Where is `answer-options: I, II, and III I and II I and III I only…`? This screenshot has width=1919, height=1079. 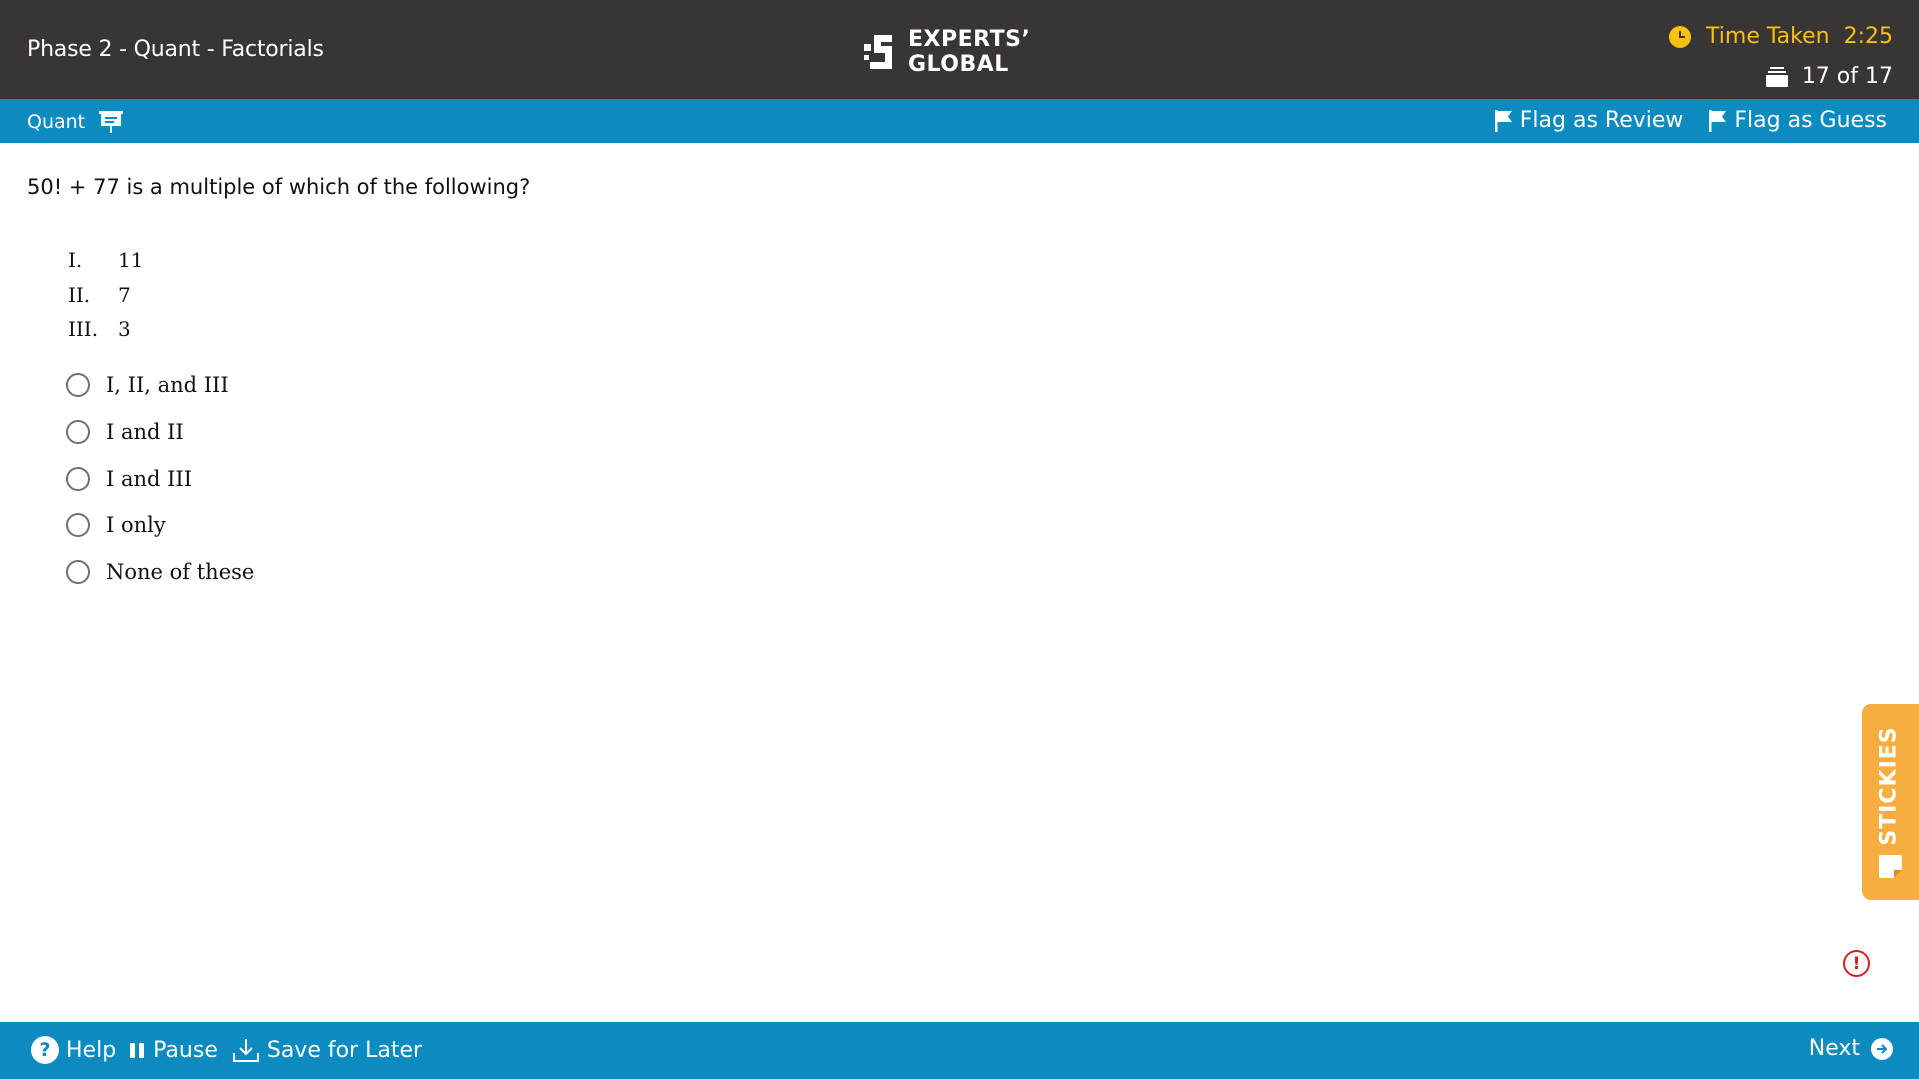
answer-options: I, II, and III I and II I and III I only… is located at coordinates (160, 478).